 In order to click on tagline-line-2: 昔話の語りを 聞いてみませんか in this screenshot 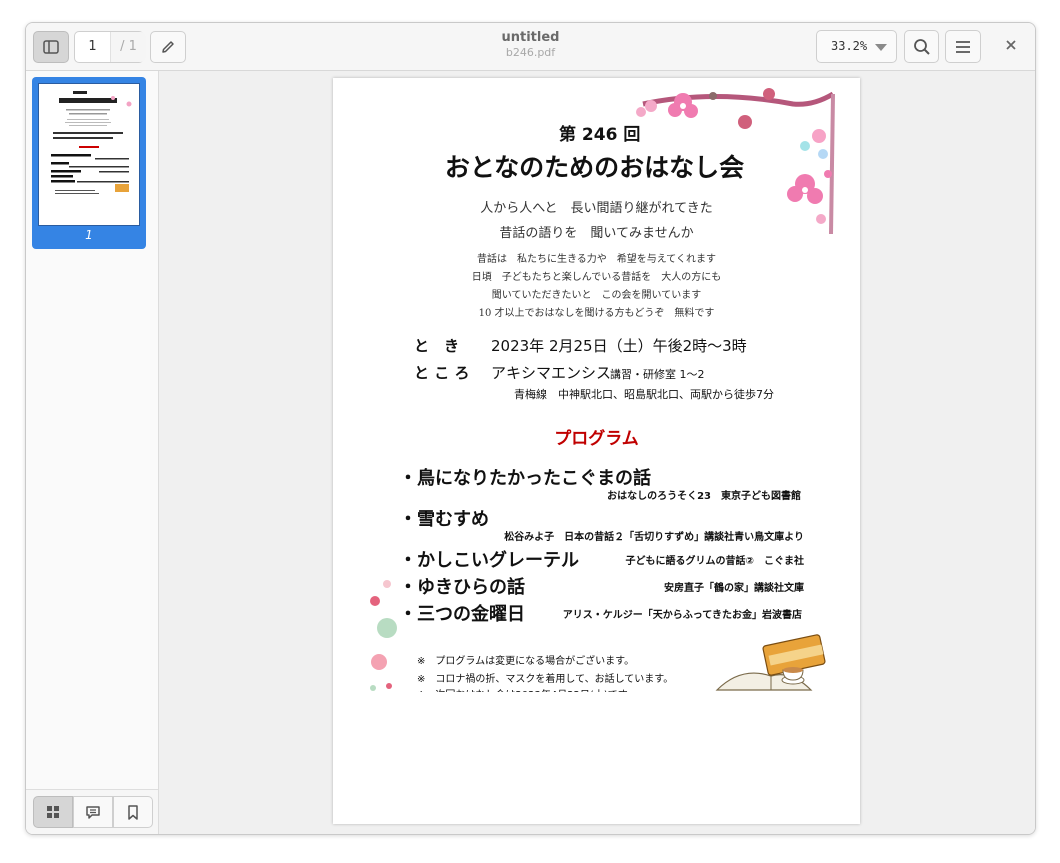, I will do `click(596, 233)`.